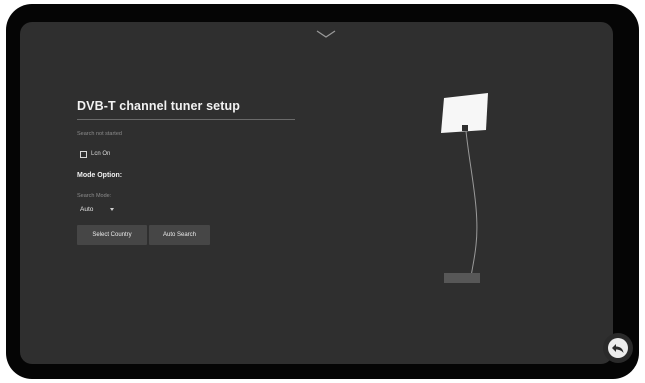 The image size is (645, 383). Describe the element at coordinates (462, 278) in the screenshot. I see `antenna-base` at that location.